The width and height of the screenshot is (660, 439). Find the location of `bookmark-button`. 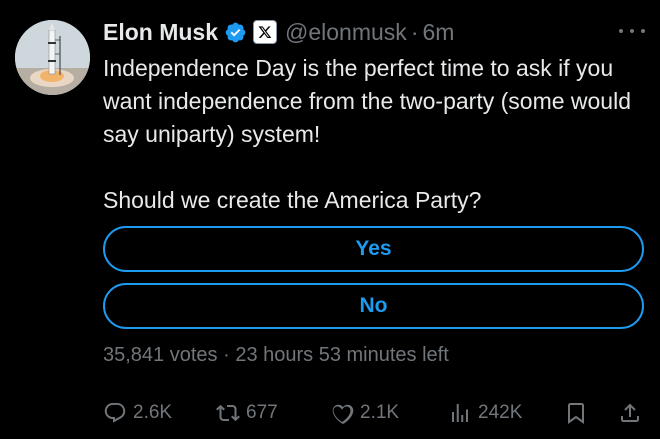

bookmark-button is located at coordinates (576, 413).